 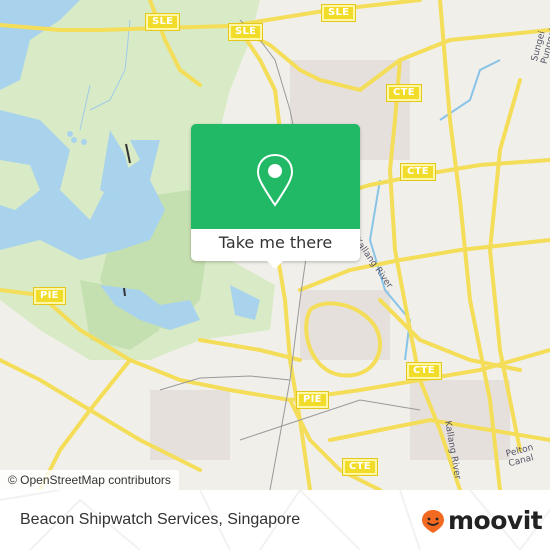 I want to click on location-popup: Take me there, so click(x=275, y=196).